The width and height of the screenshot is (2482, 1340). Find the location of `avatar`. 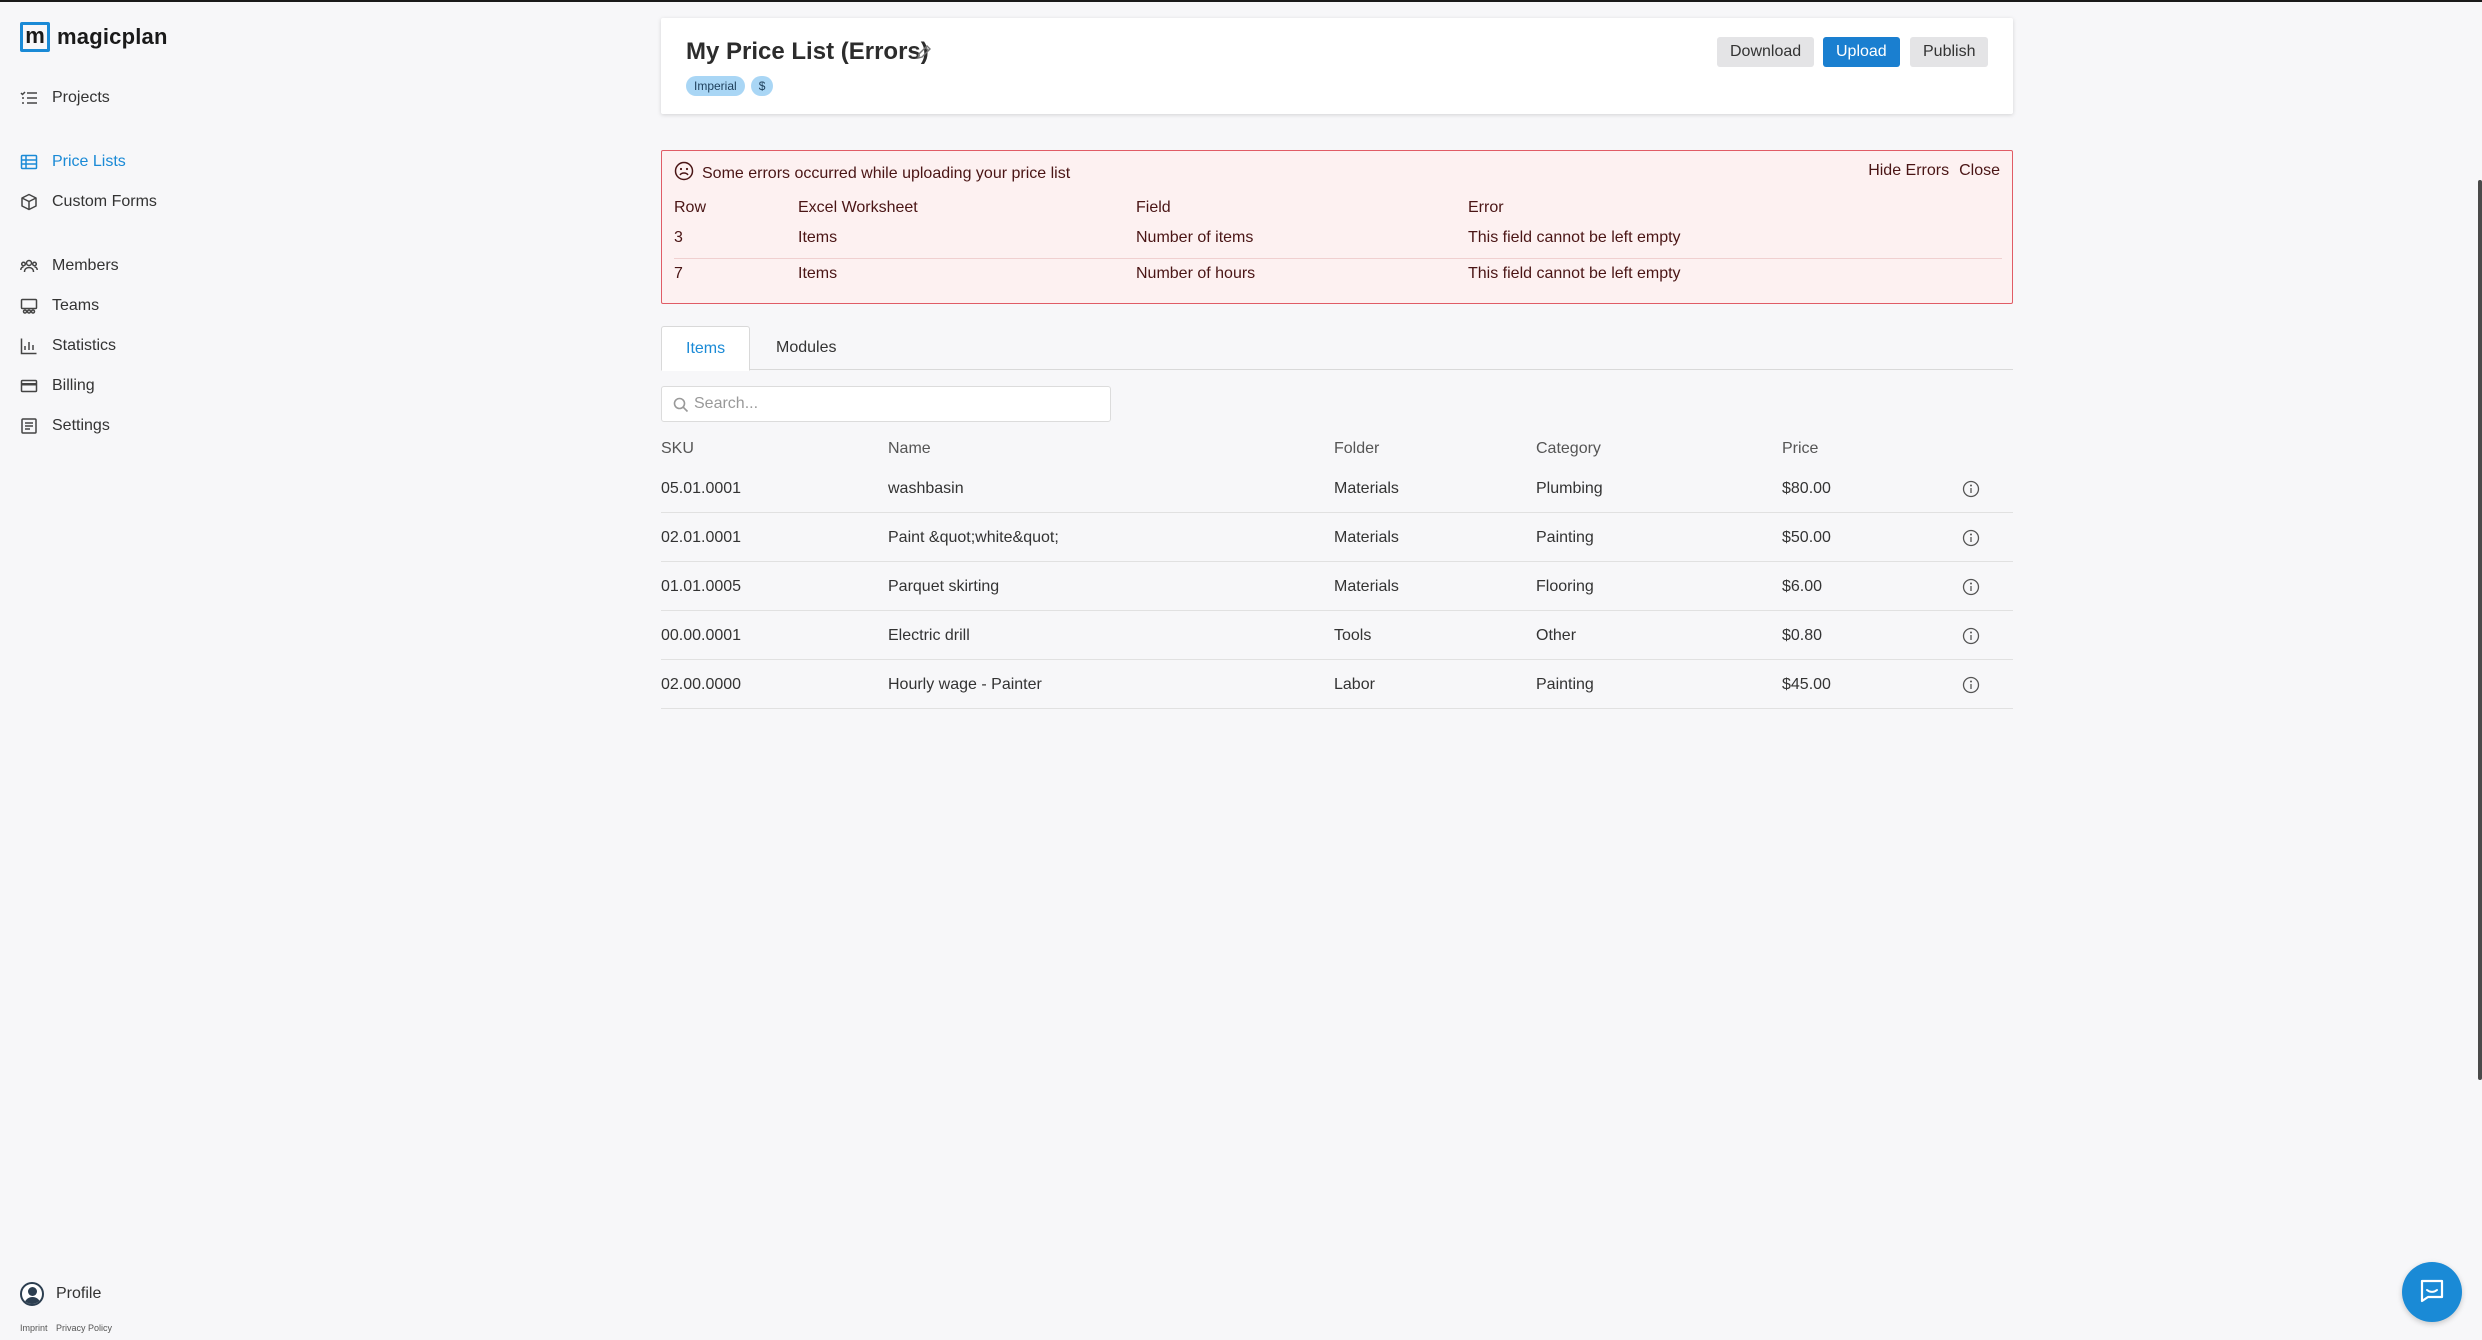

avatar is located at coordinates (32, 1294).